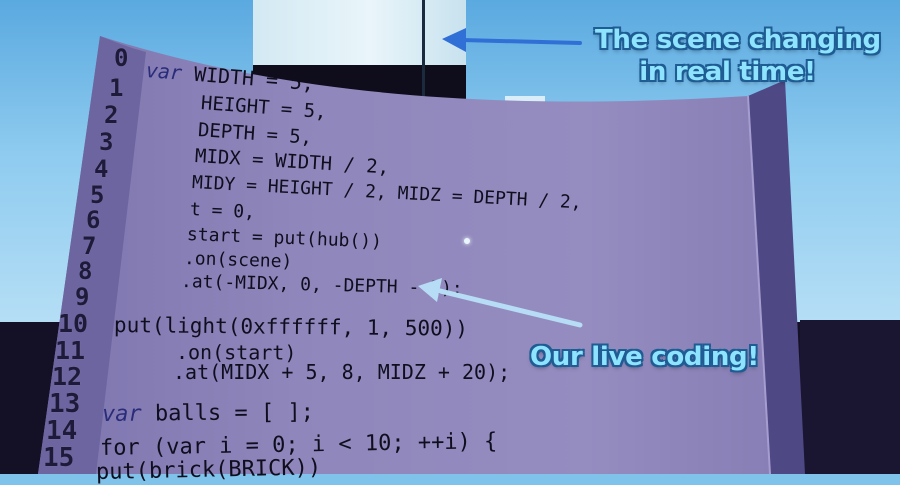  What do you see at coordinates (644, 357) in the screenshot?
I see `annotation-live-coding: Our live coding!` at bounding box center [644, 357].